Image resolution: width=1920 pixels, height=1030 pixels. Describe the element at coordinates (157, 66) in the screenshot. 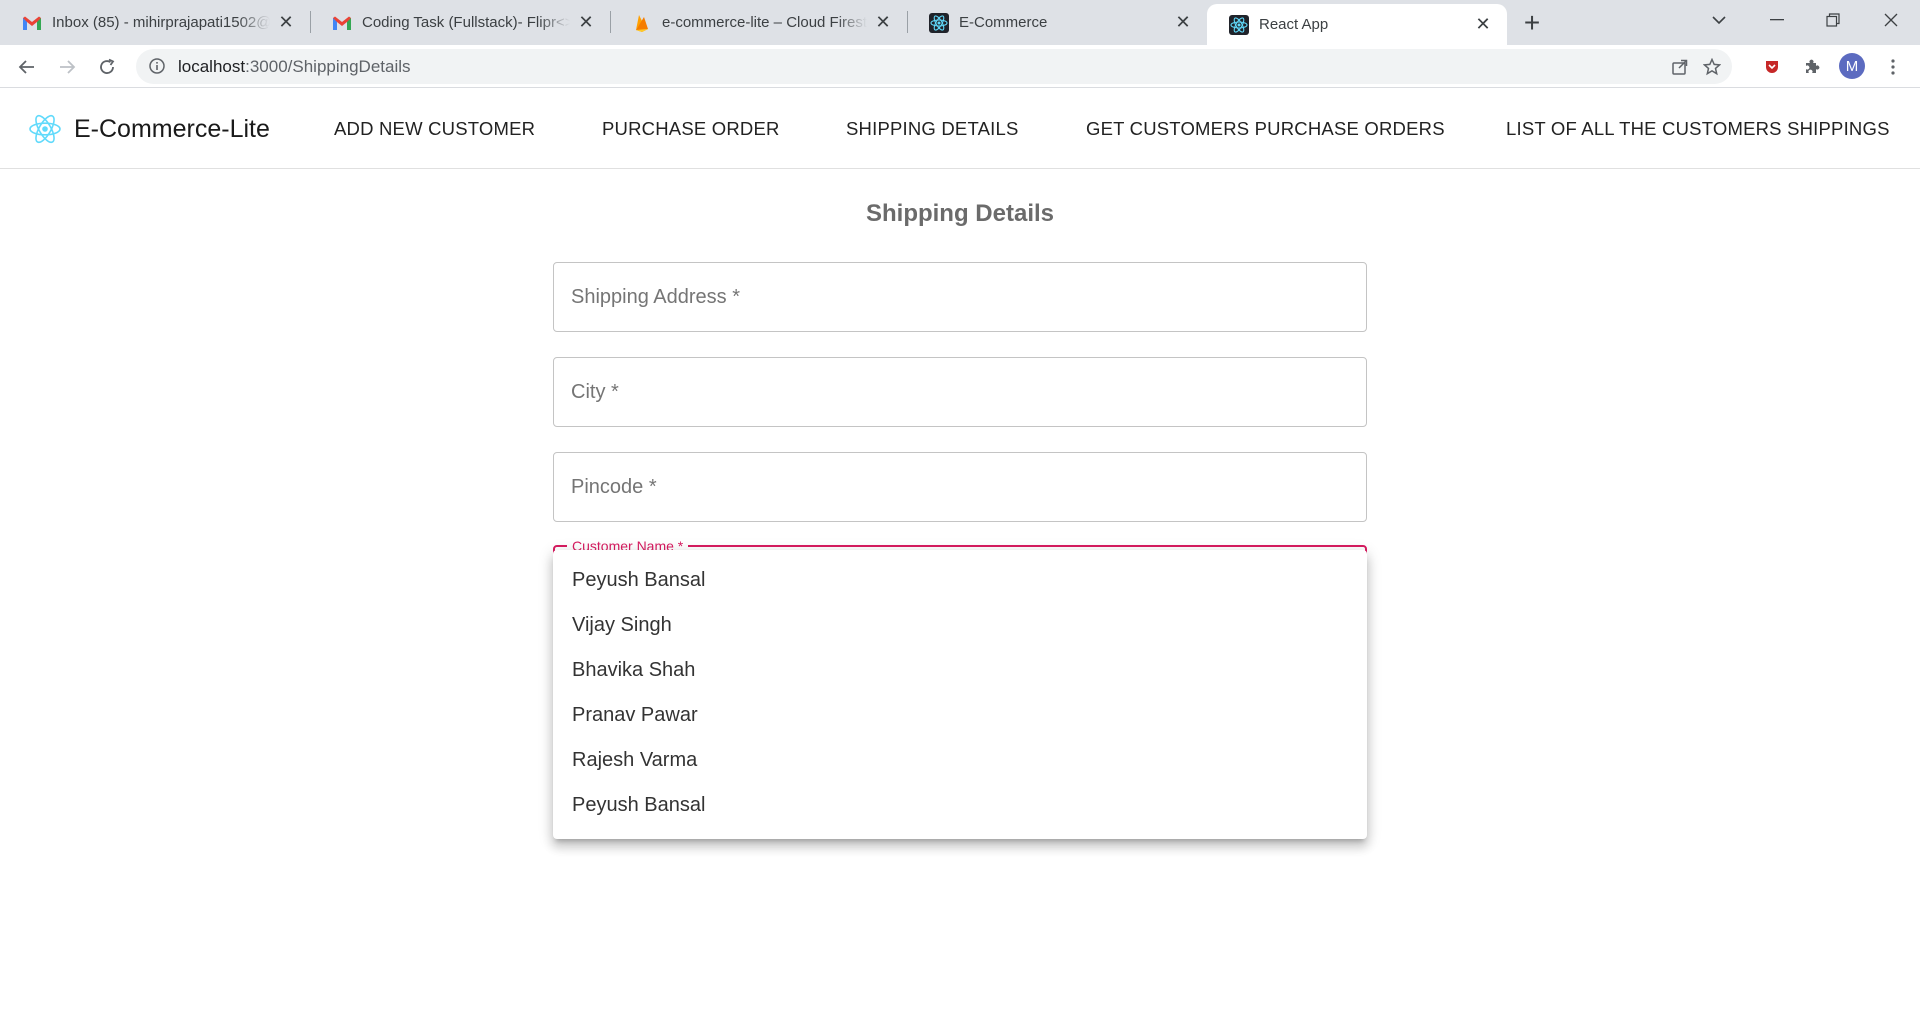

I see `info-icon` at that location.